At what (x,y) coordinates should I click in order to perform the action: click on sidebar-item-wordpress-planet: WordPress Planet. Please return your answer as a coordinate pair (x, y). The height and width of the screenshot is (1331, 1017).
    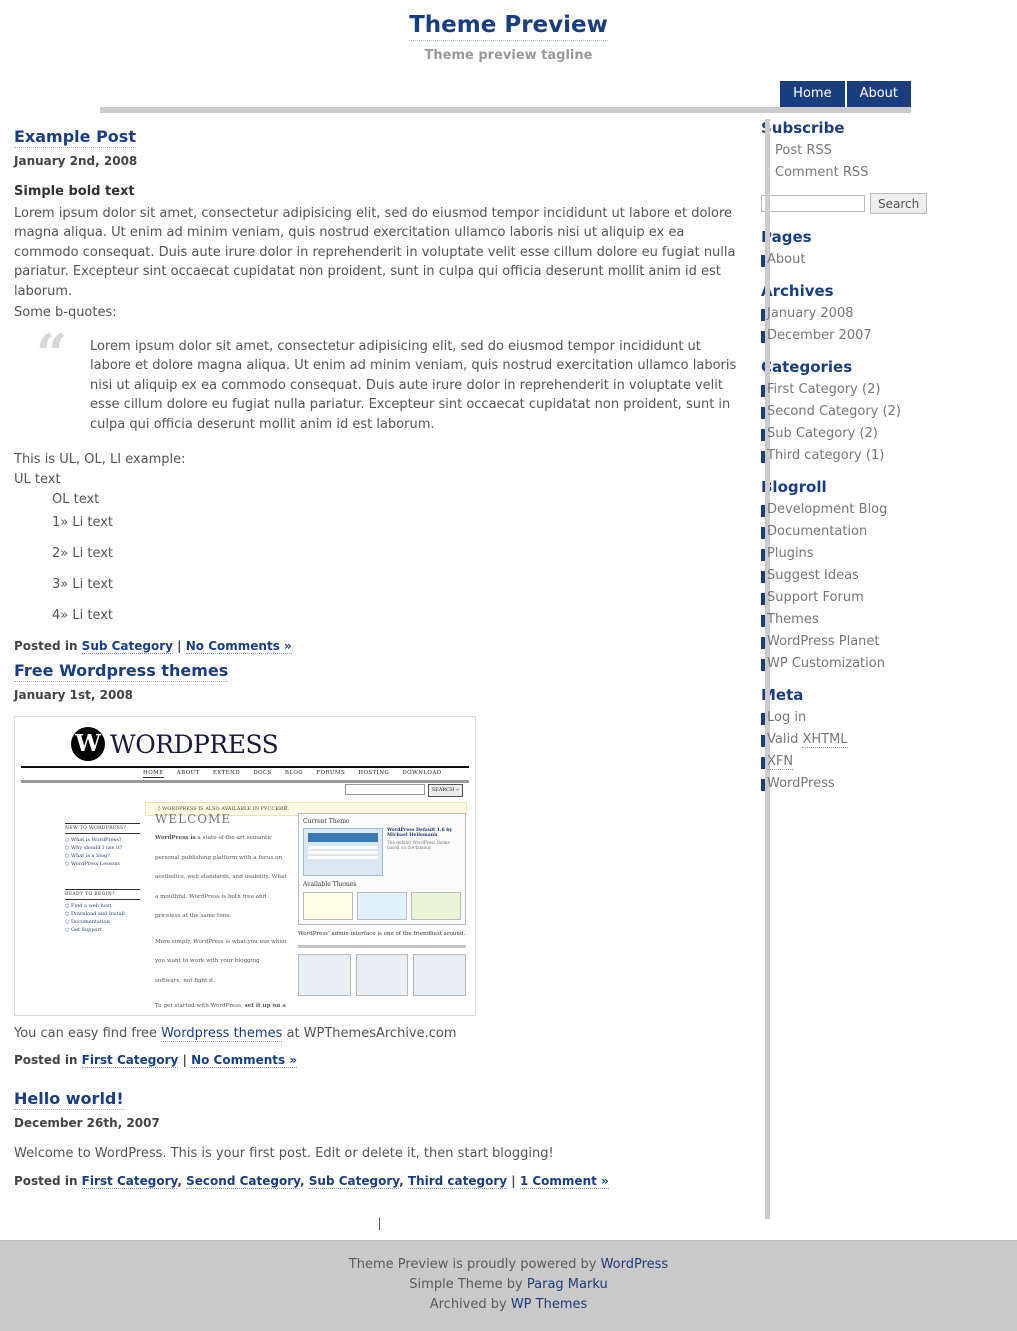
    Looking at the image, I should click on (873, 642).